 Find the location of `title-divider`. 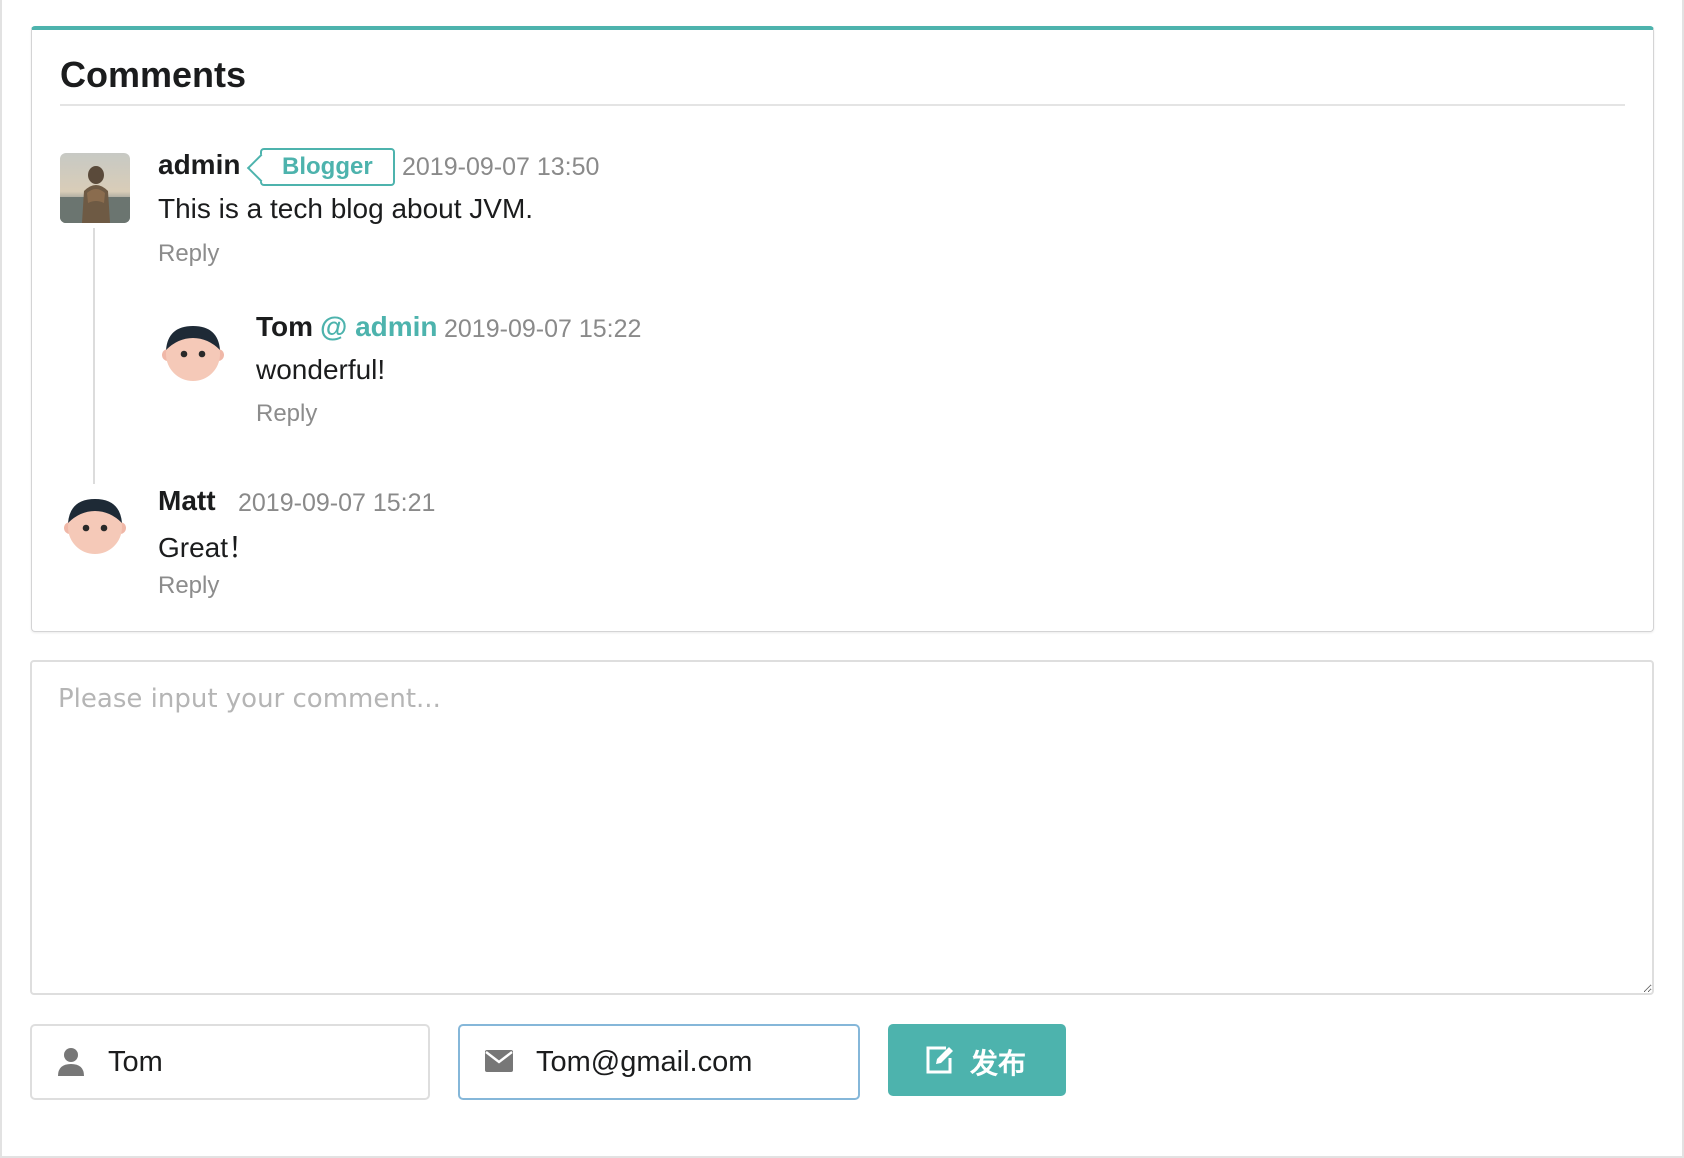

title-divider is located at coordinates (842, 105).